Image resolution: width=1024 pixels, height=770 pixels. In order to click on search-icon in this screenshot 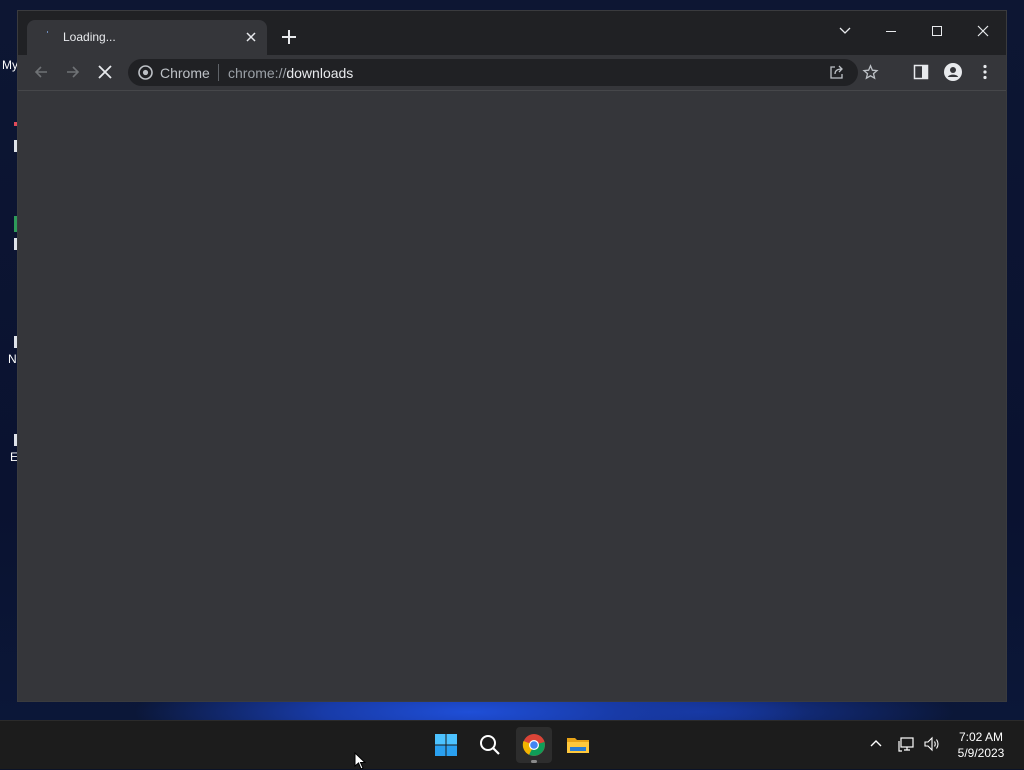, I will do `click(490, 745)`.